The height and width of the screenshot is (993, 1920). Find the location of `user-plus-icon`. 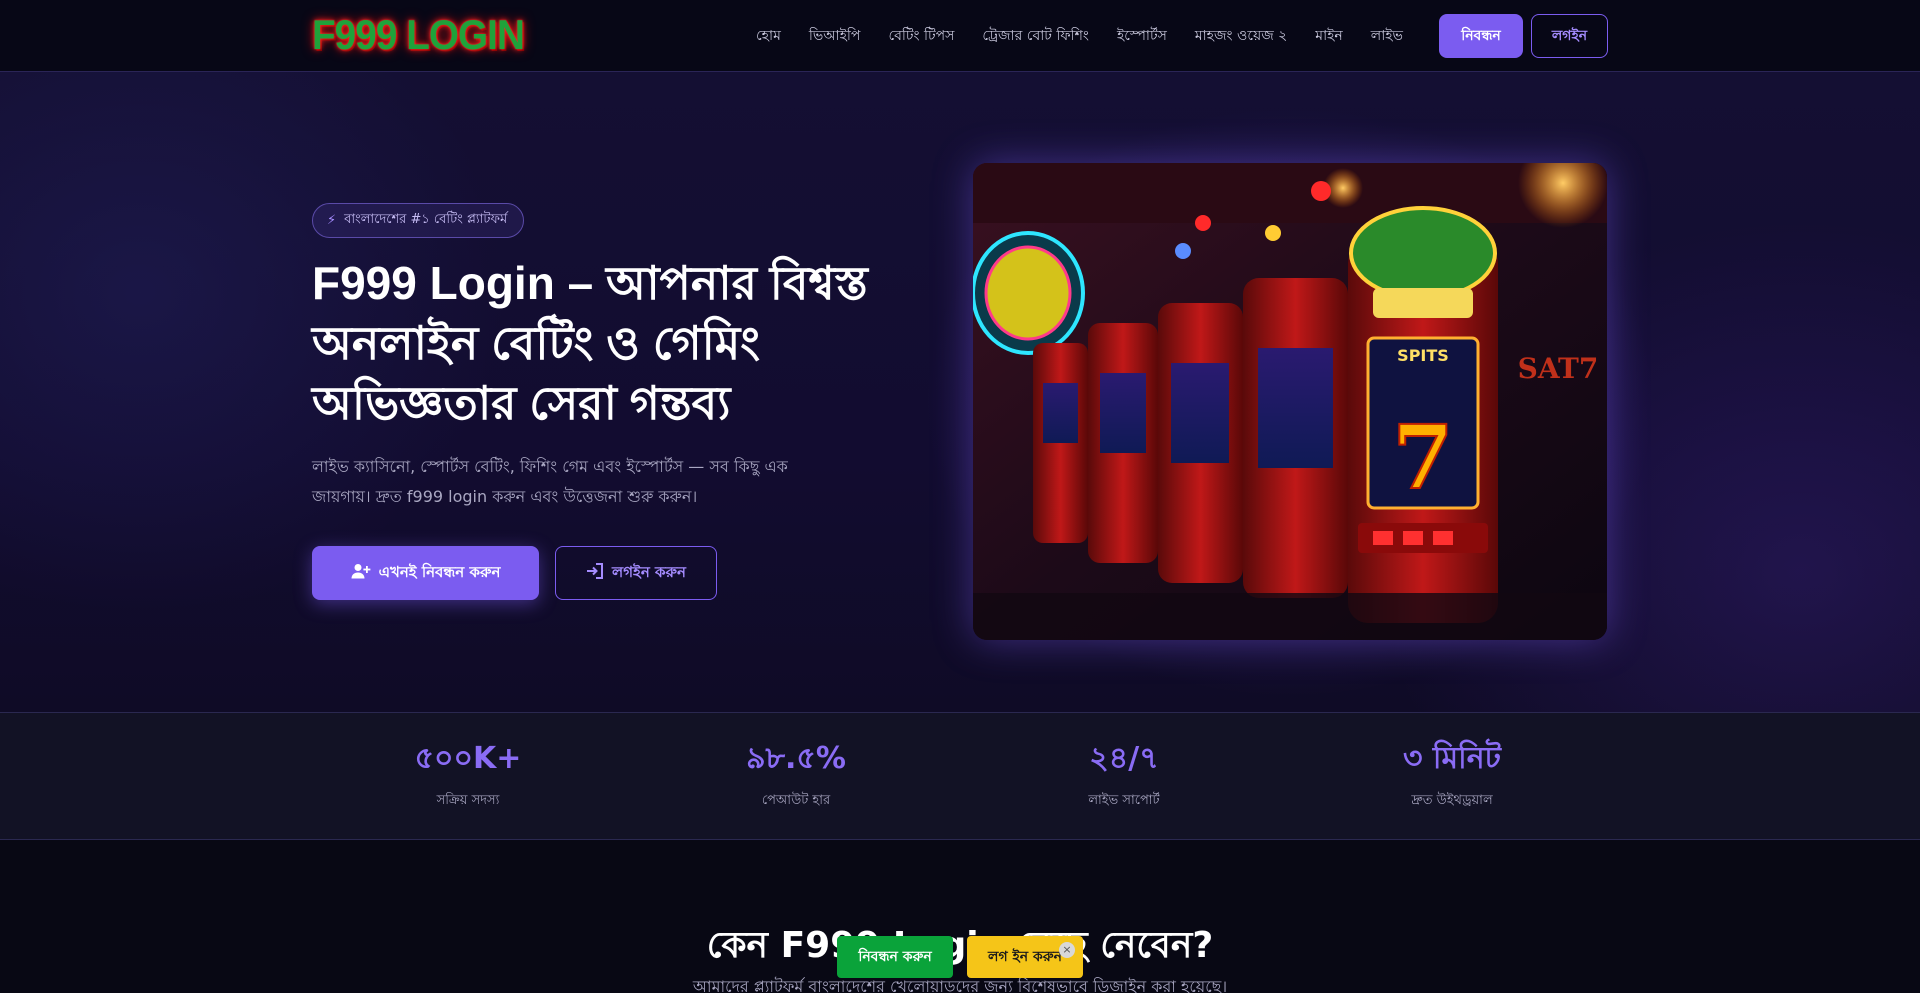

user-plus-icon is located at coordinates (361, 573).